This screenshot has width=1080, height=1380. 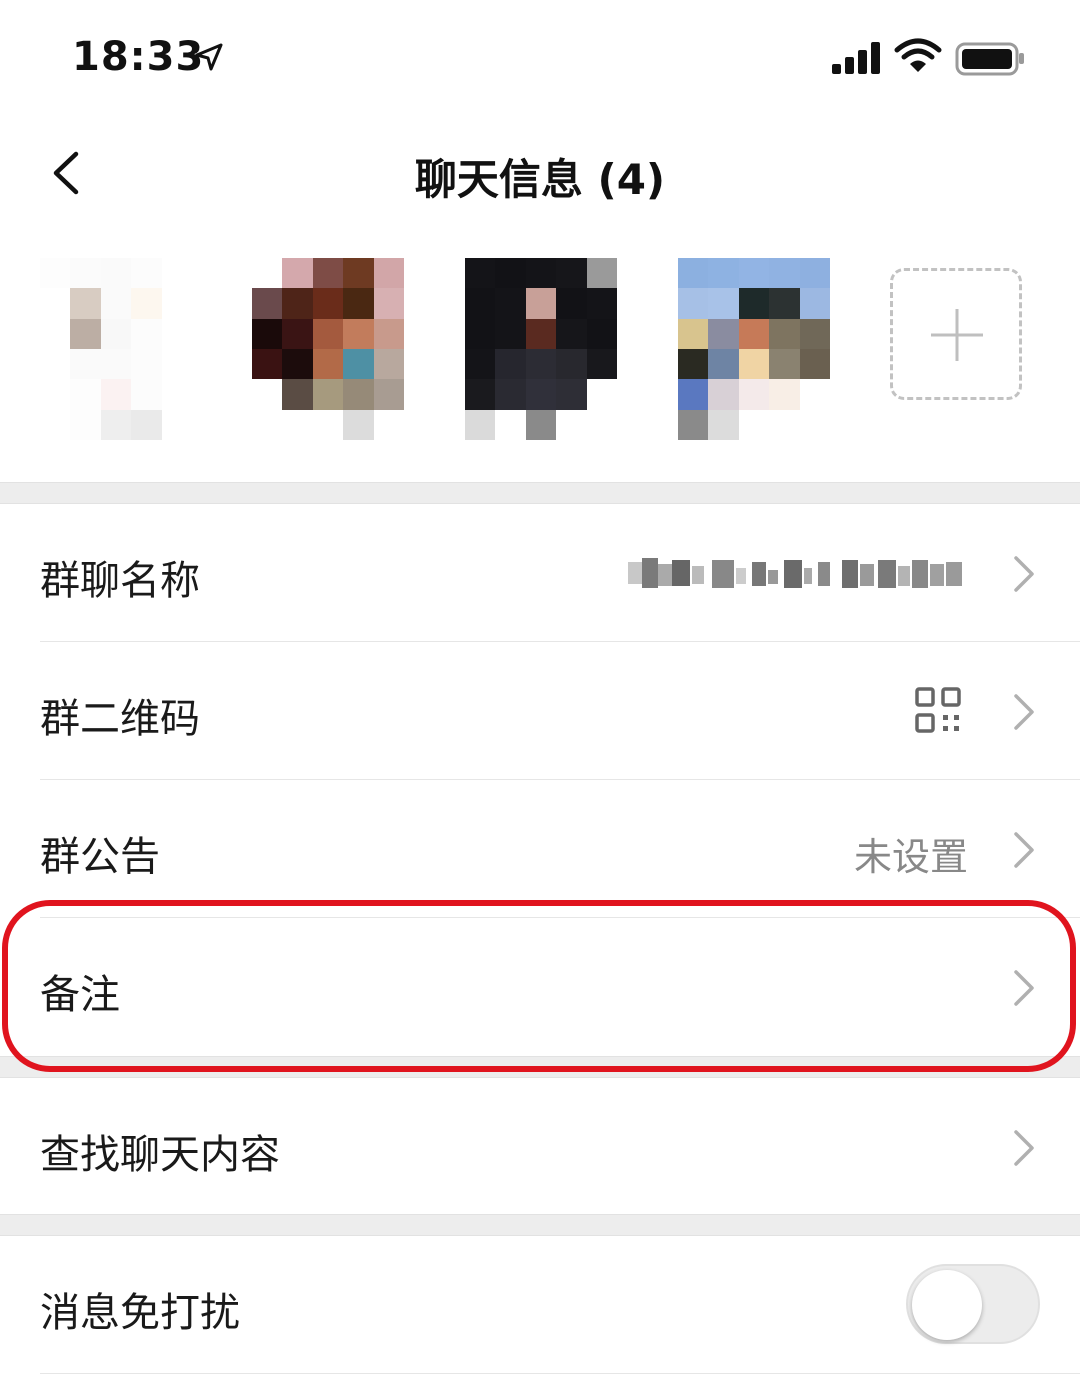 What do you see at coordinates (160, 1155) in the screenshot?
I see `search-chat-history-label: 查找聊天内容` at bounding box center [160, 1155].